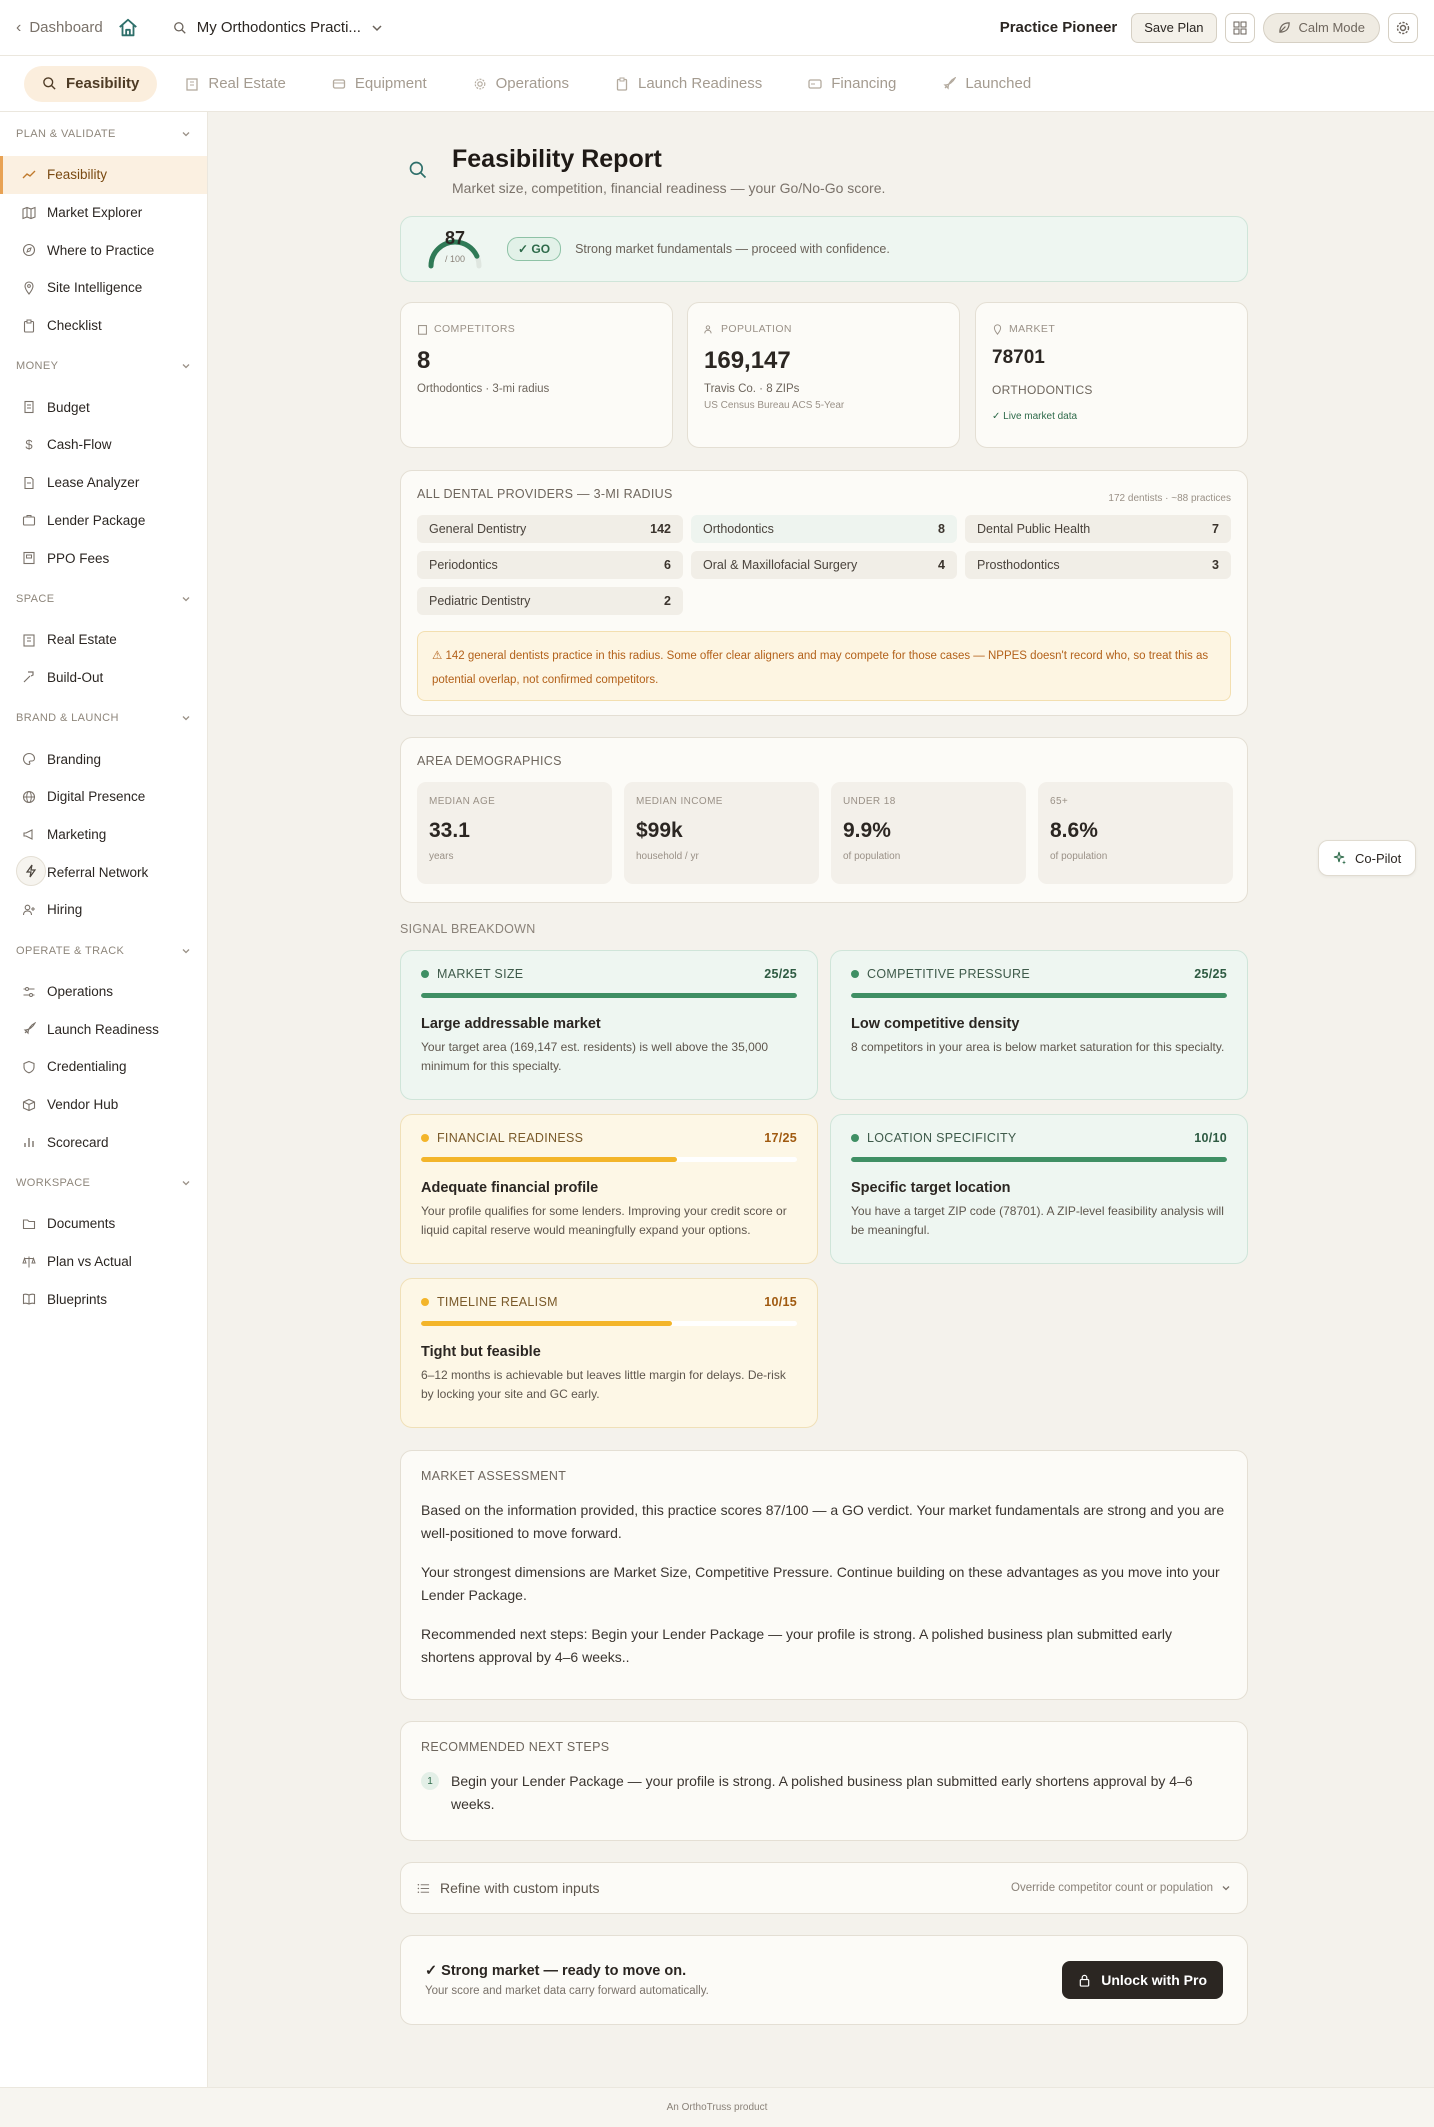  Describe the element at coordinates (1239, 27) in the screenshot. I see `grid-view-button` at that location.